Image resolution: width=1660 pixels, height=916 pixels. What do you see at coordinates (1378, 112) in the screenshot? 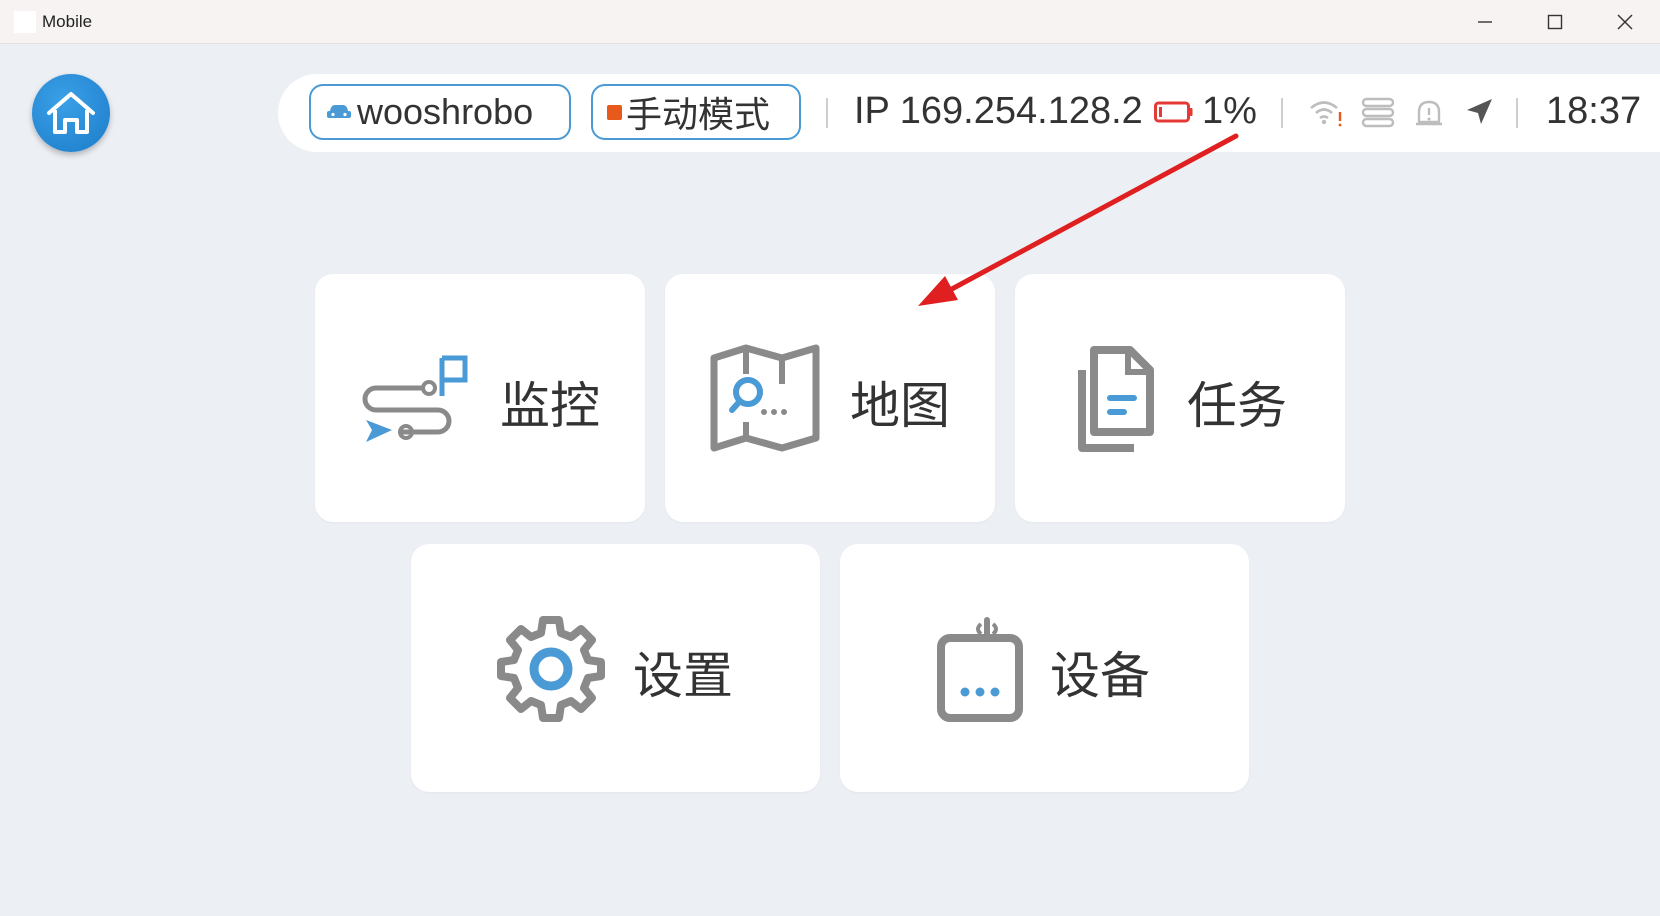
I see `server-icon` at bounding box center [1378, 112].